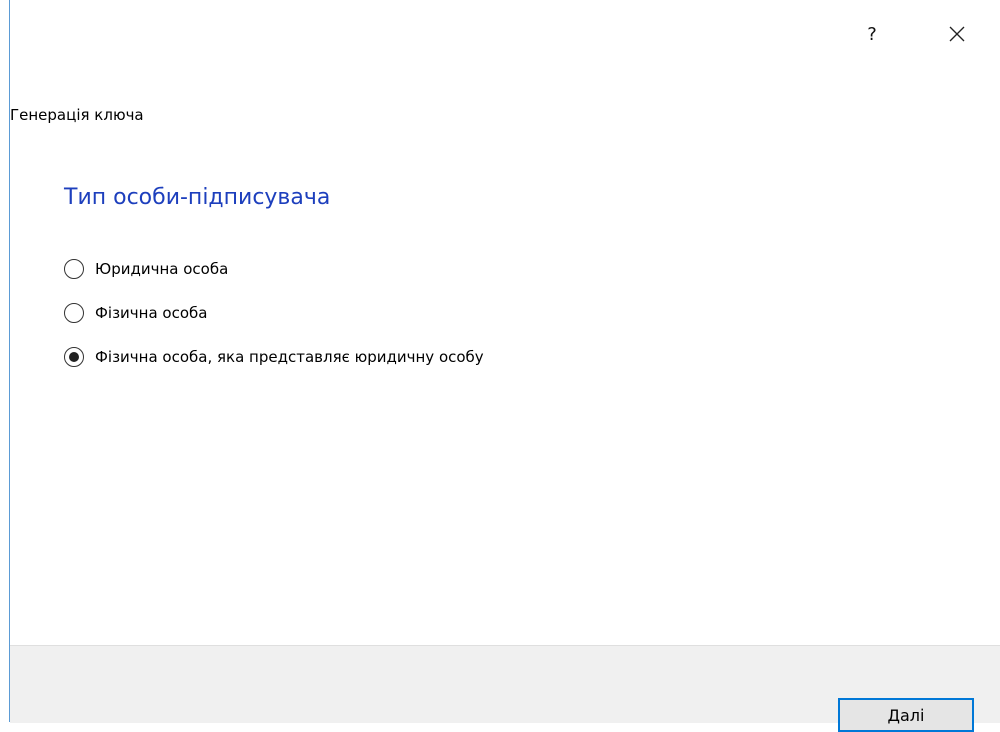  I want to click on page-title: Тип особи-підписувача, so click(197, 197).